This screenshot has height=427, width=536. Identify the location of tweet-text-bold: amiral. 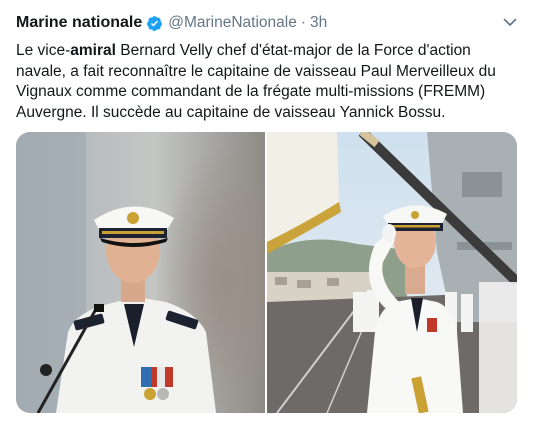
(93, 50).